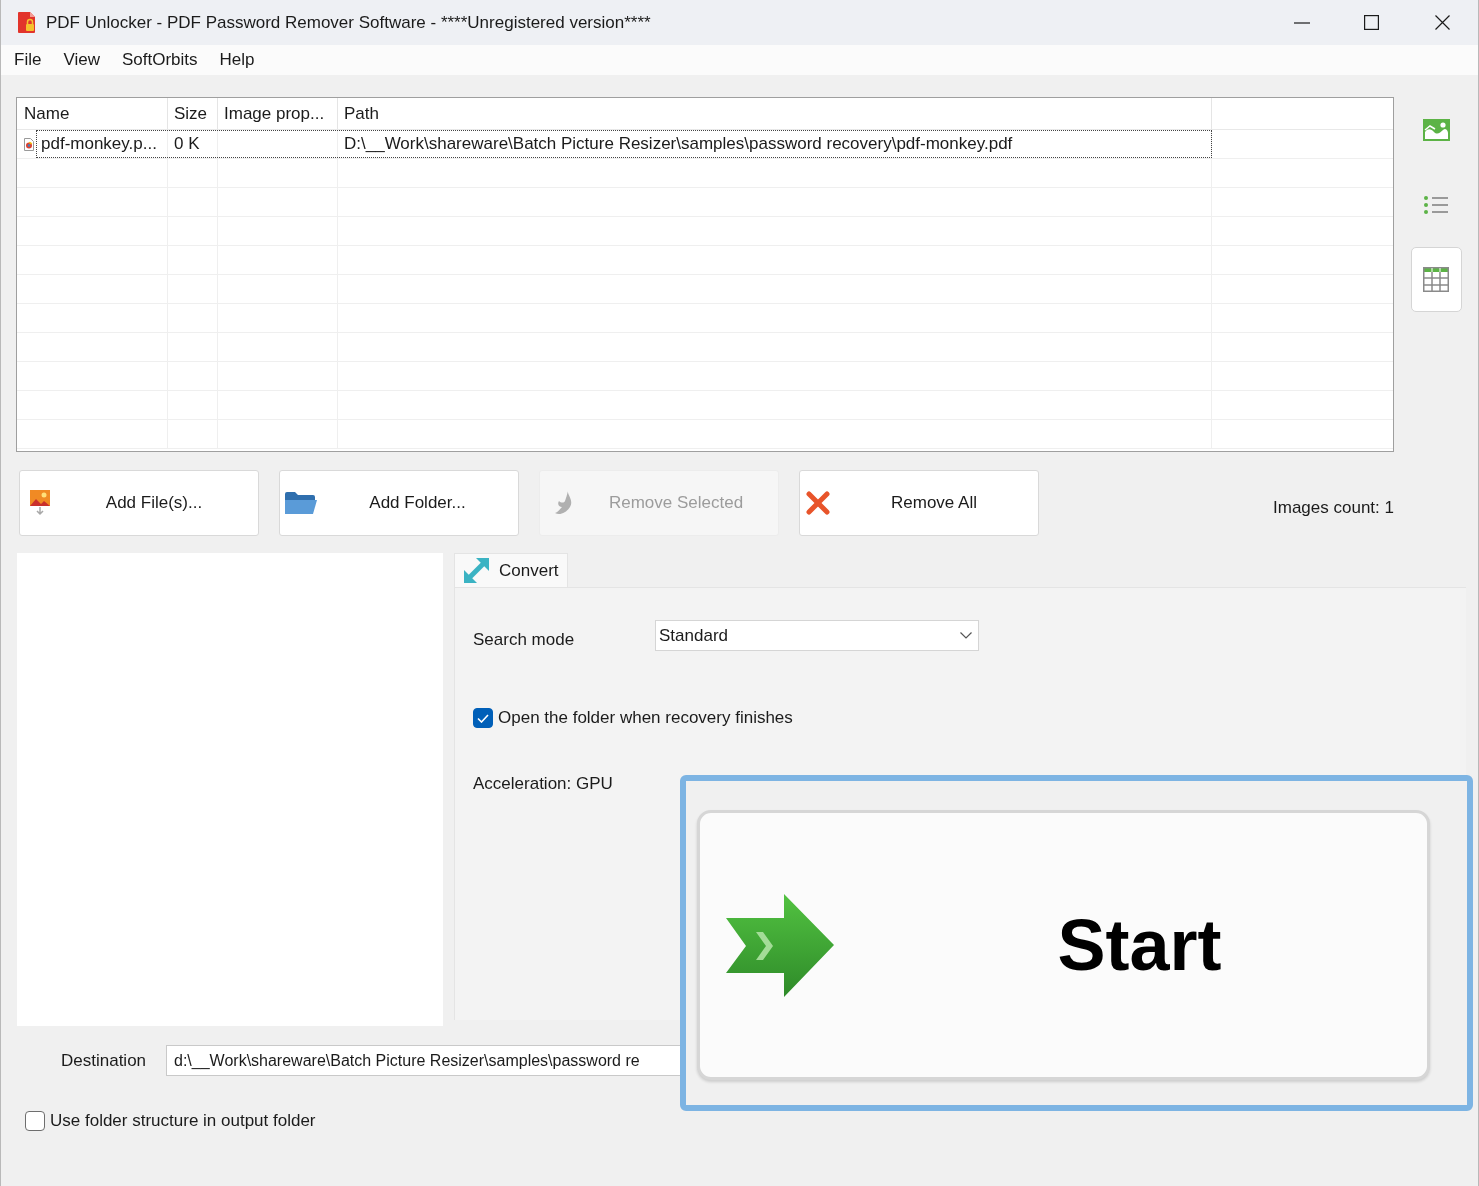  I want to click on table-icon, so click(1436, 279).